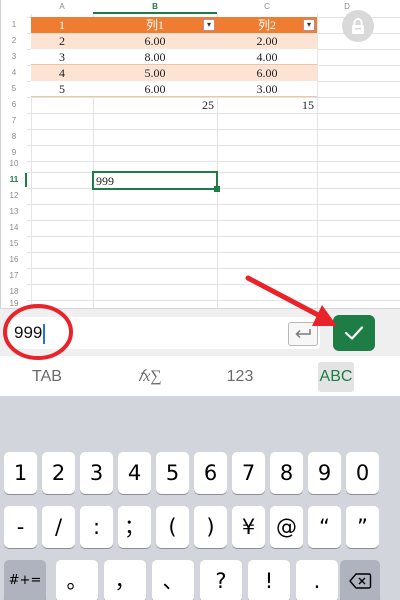 This screenshot has width=400, height=600. What do you see at coordinates (14, 121) in the screenshot?
I see `row-header: 7` at bounding box center [14, 121].